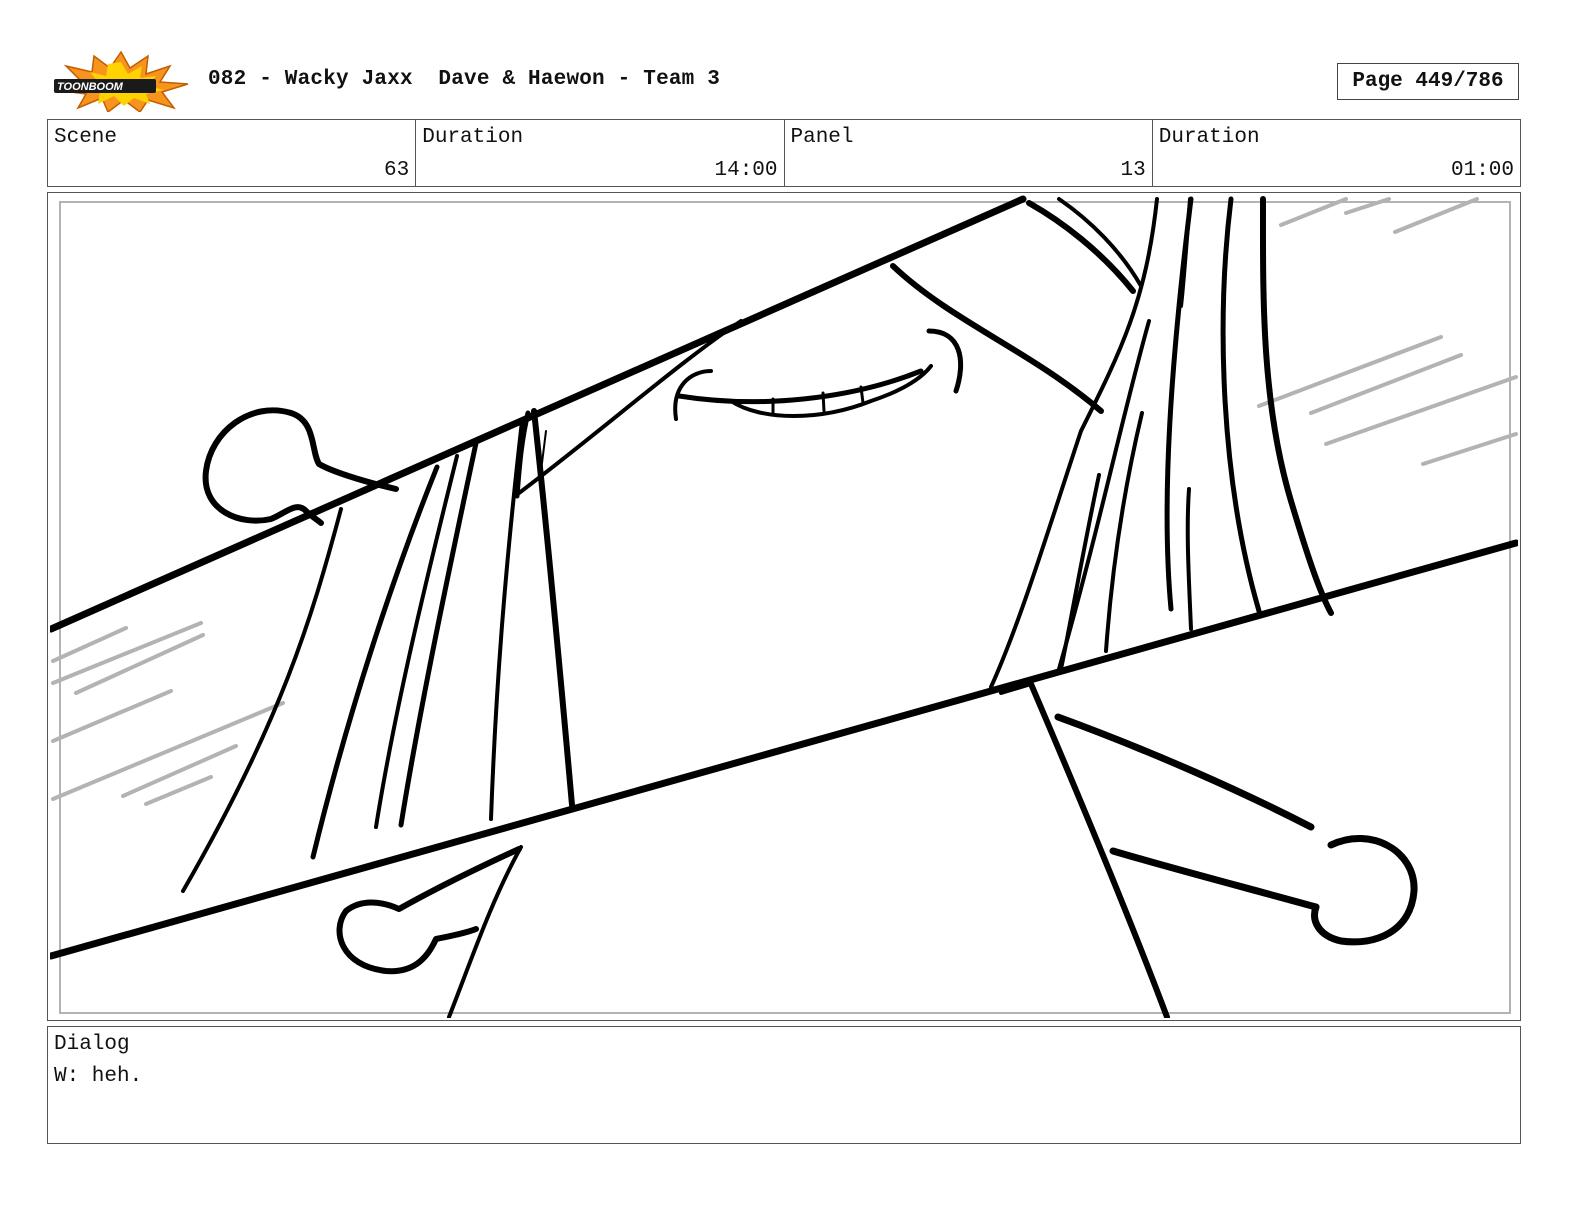  Describe the element at coordinates (464, 79) in the screenshot. I see `document-title: 082 - Wacky Jaxx Dave & Haewon - Team 3` at that location.